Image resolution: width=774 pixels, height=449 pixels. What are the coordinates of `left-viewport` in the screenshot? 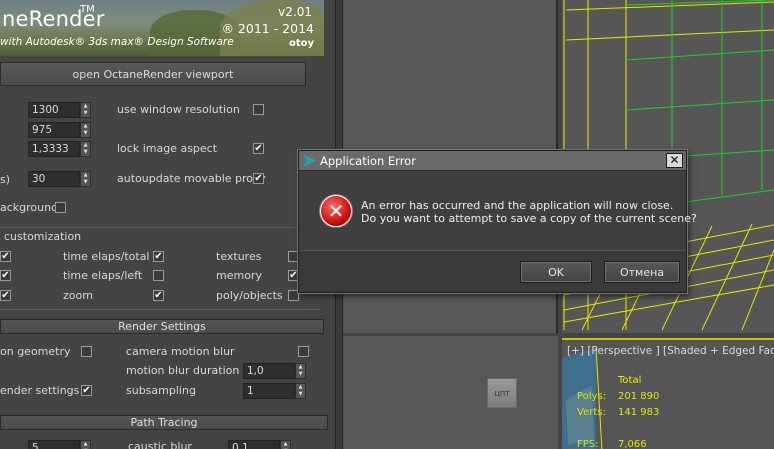 It's located at (450, 392).